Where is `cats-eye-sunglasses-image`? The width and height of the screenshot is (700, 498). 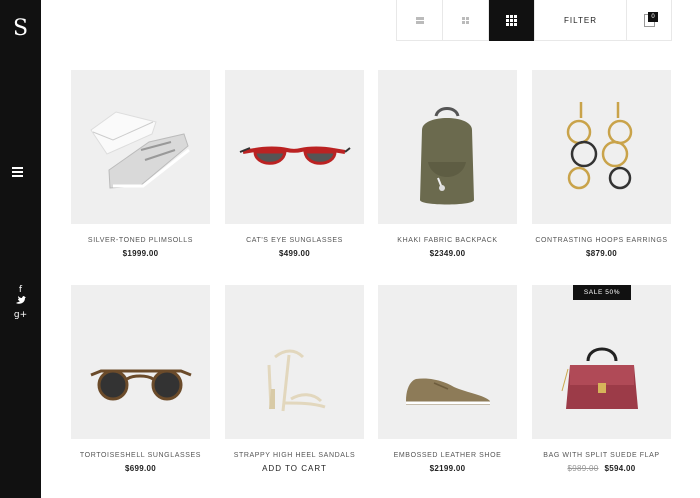 cats-eye-sunglasses-image is located at coordinates (295, 155).